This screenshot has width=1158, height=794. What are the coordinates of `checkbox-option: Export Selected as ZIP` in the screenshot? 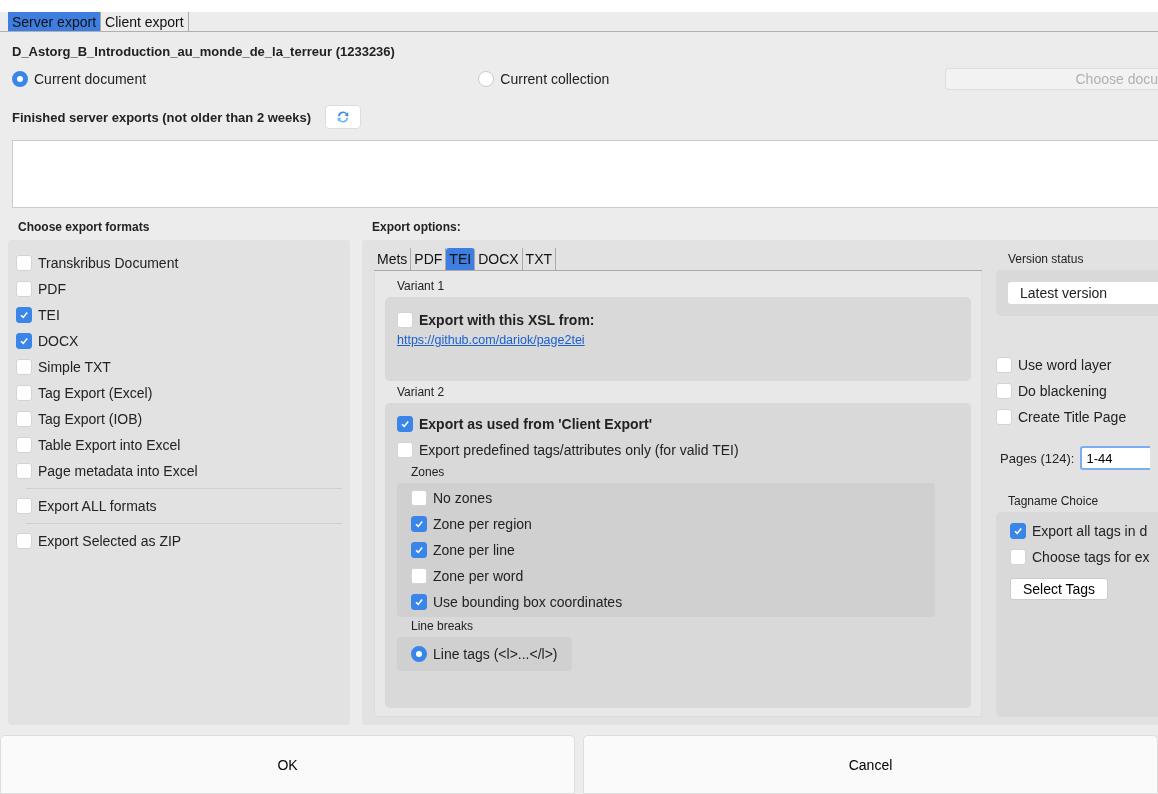 It's located at (179, 541).